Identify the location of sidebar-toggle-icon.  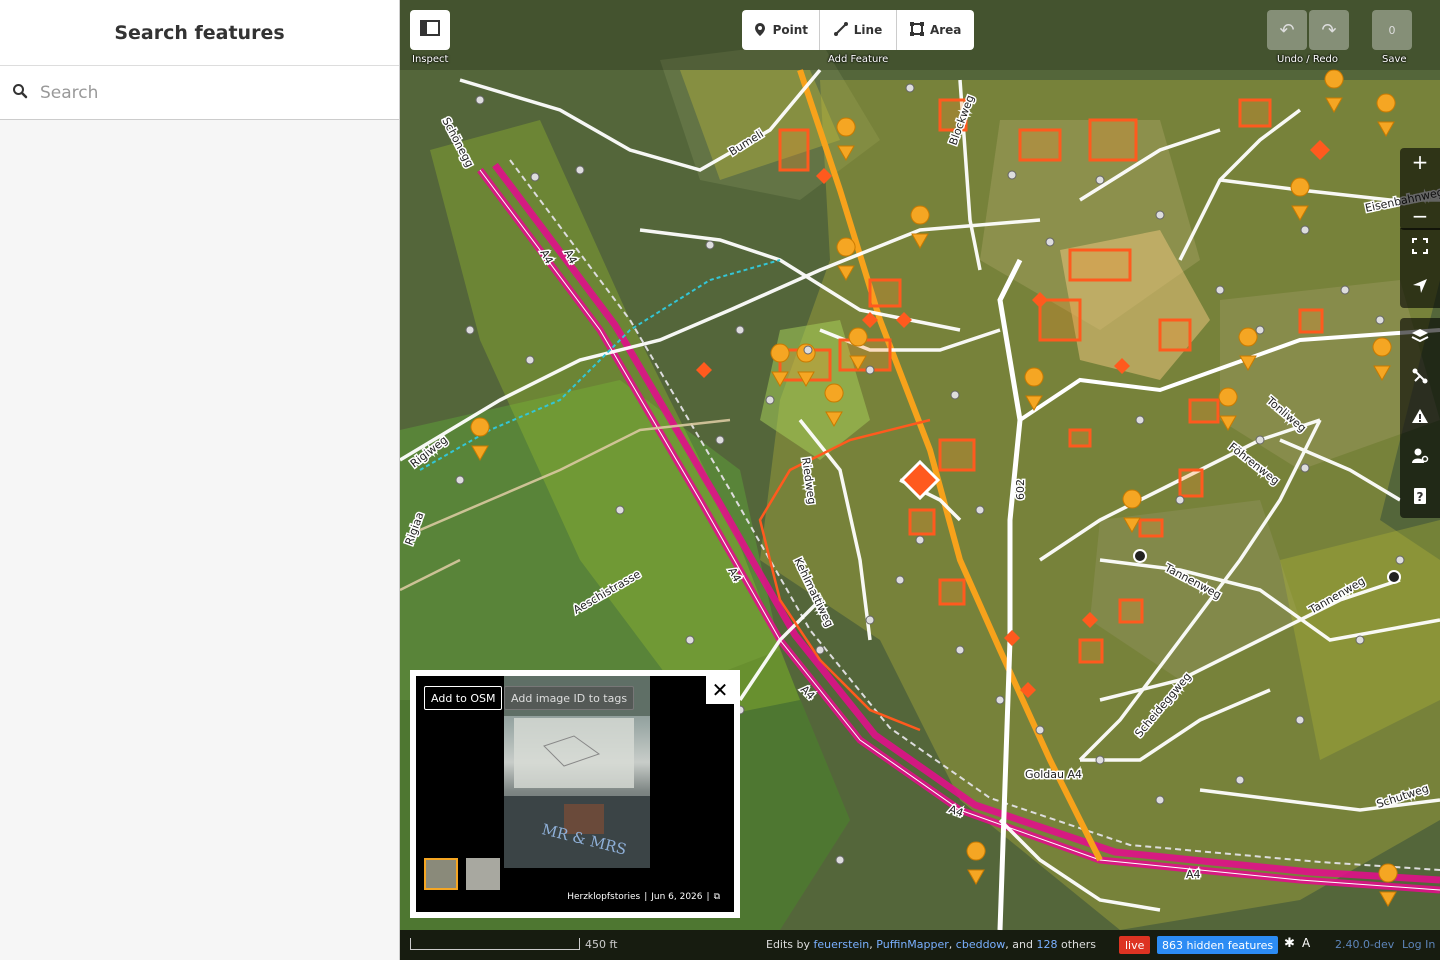
(430, 30).